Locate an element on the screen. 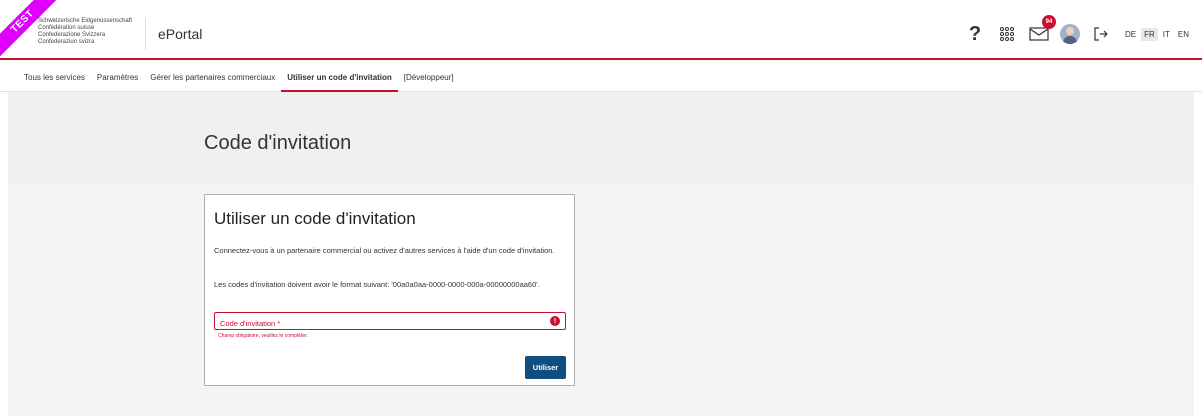 The width and height of the screenshot is (1202, 416). lang-it: IT is located at coordinates (1166, 34).